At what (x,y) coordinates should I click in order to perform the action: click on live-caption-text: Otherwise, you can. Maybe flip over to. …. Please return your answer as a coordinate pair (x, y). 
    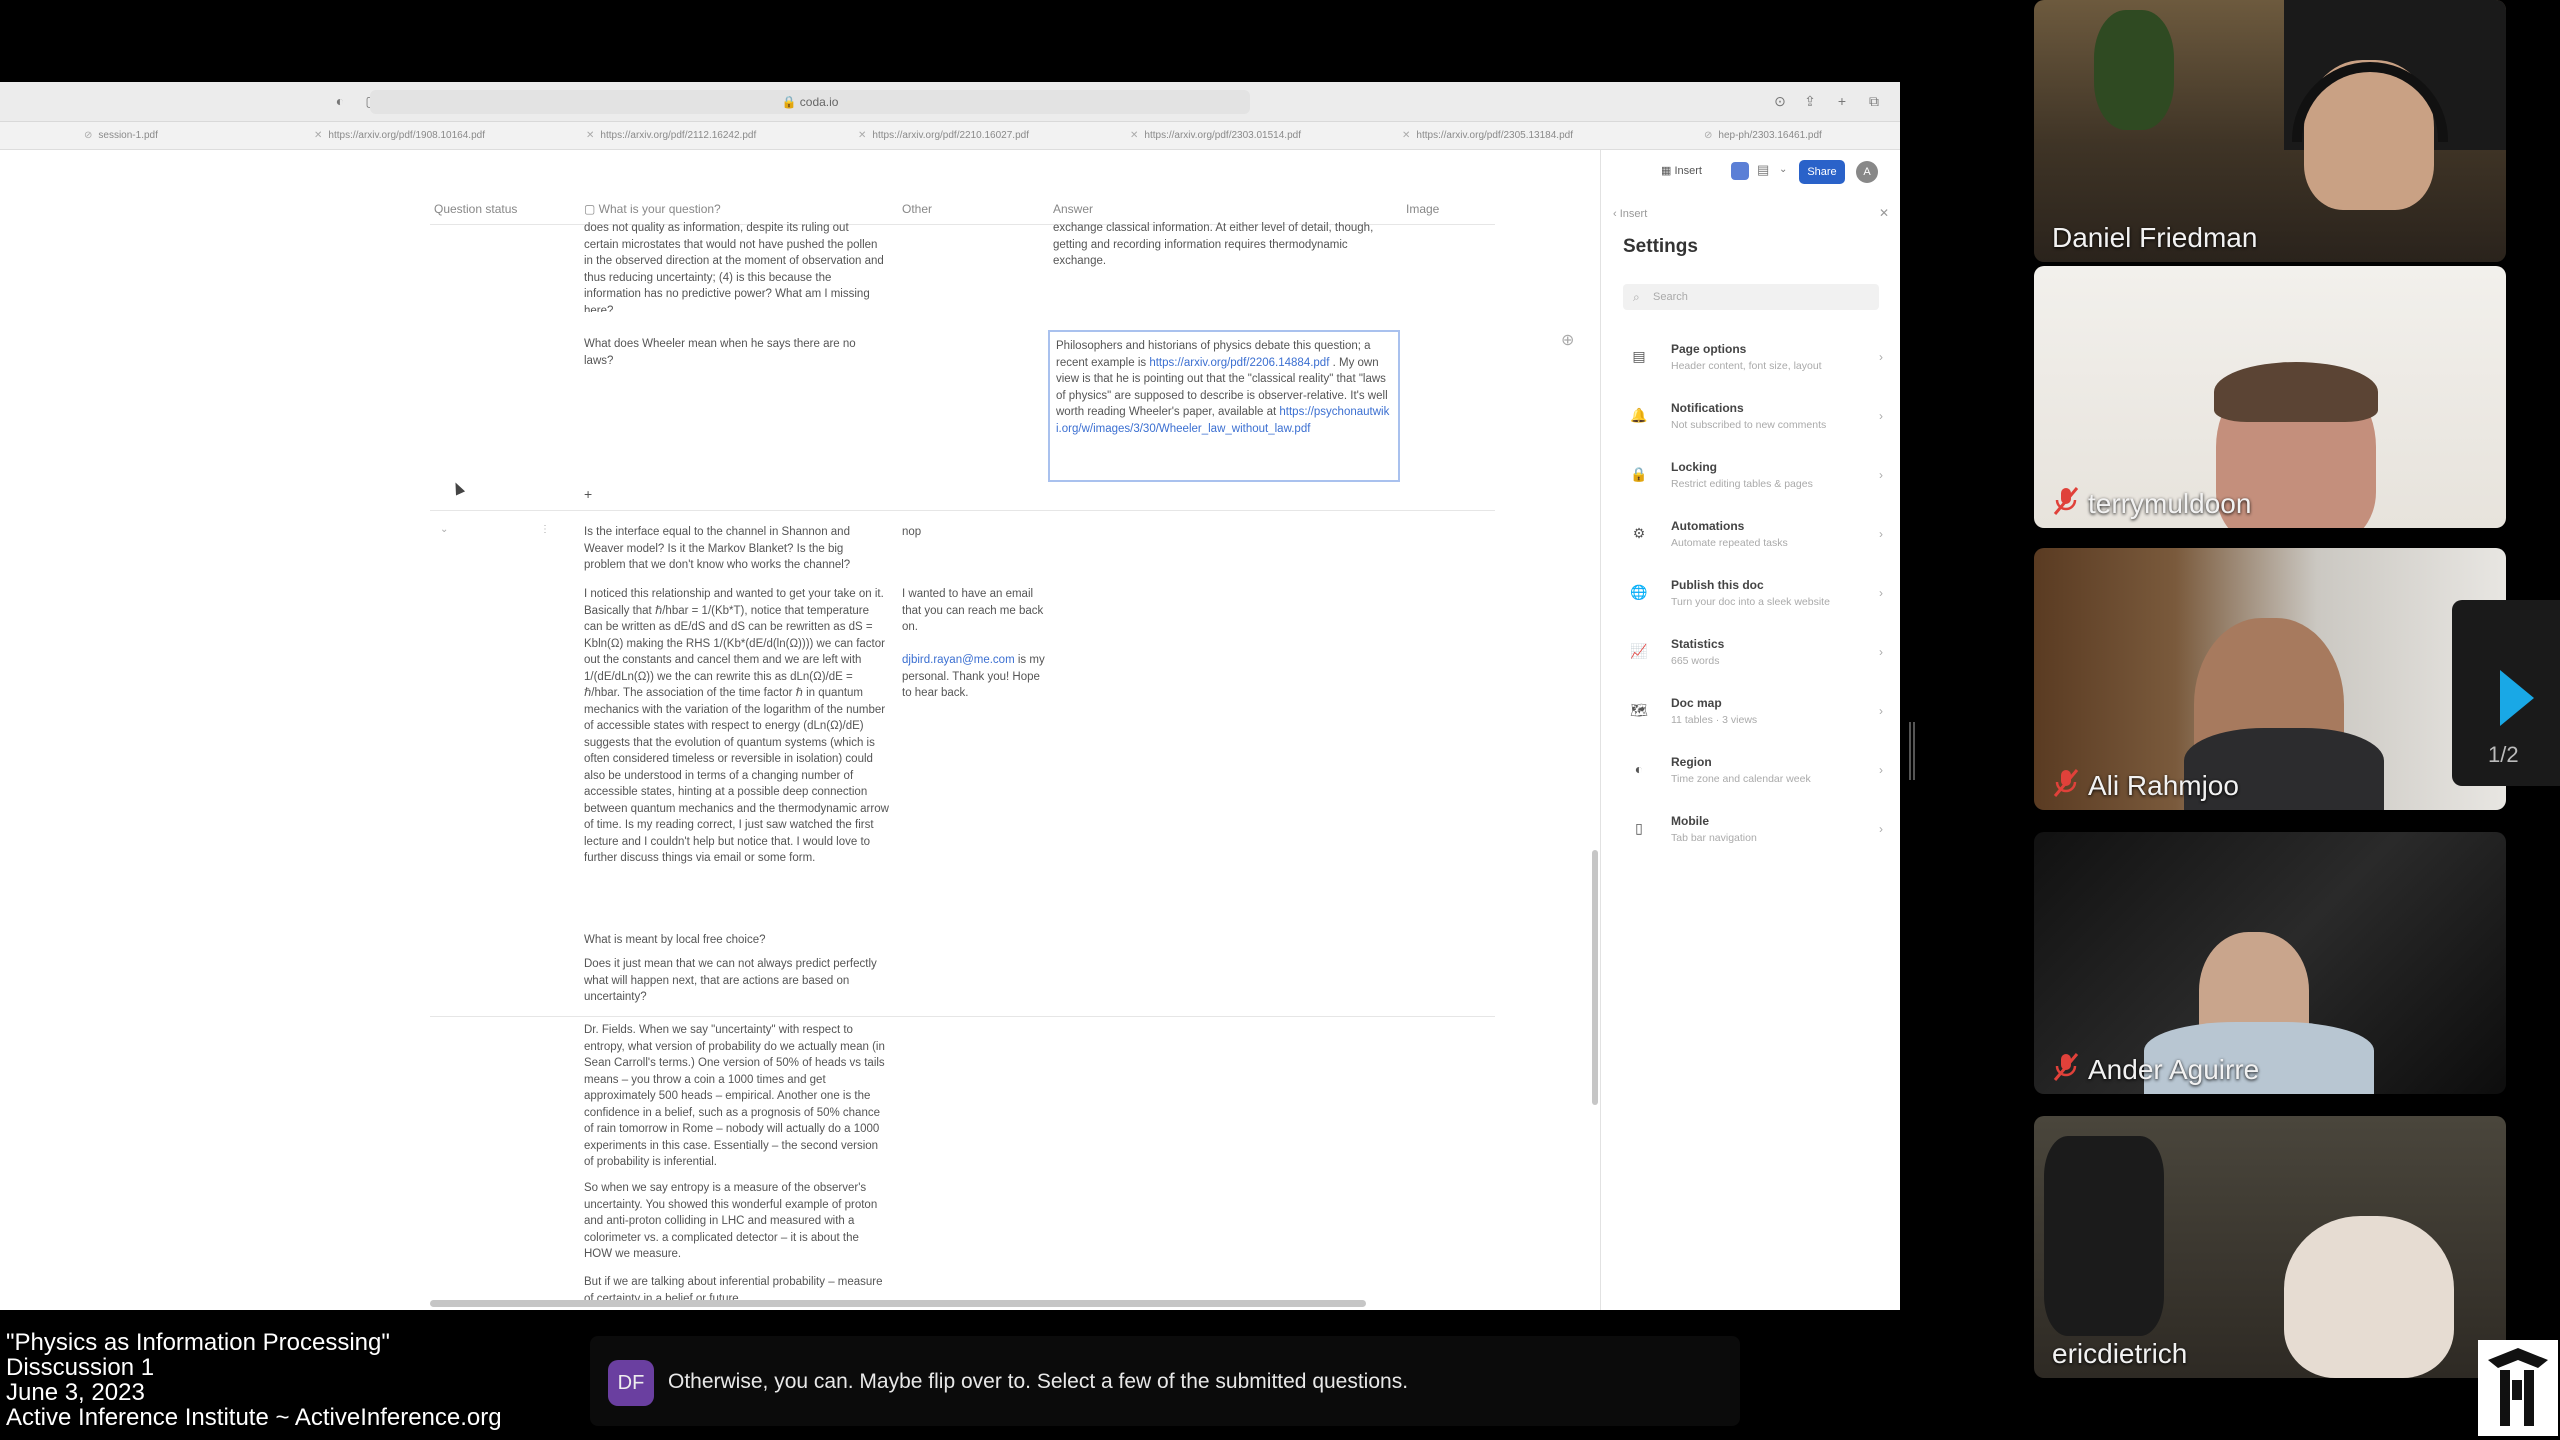
    Looking at the image, I should click on (1038, 1381).